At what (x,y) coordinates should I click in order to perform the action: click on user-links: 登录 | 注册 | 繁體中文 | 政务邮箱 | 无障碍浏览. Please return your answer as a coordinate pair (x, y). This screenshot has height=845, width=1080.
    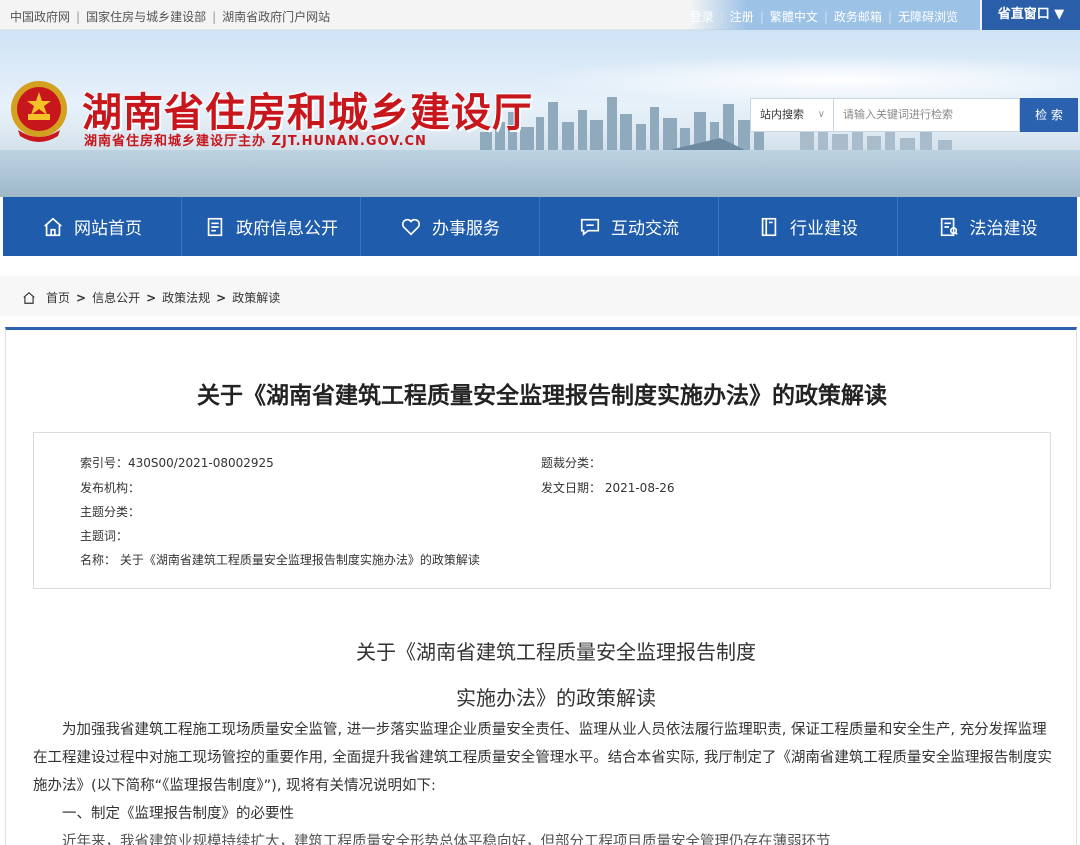
    Looking at the image, I should click on (823, 17).